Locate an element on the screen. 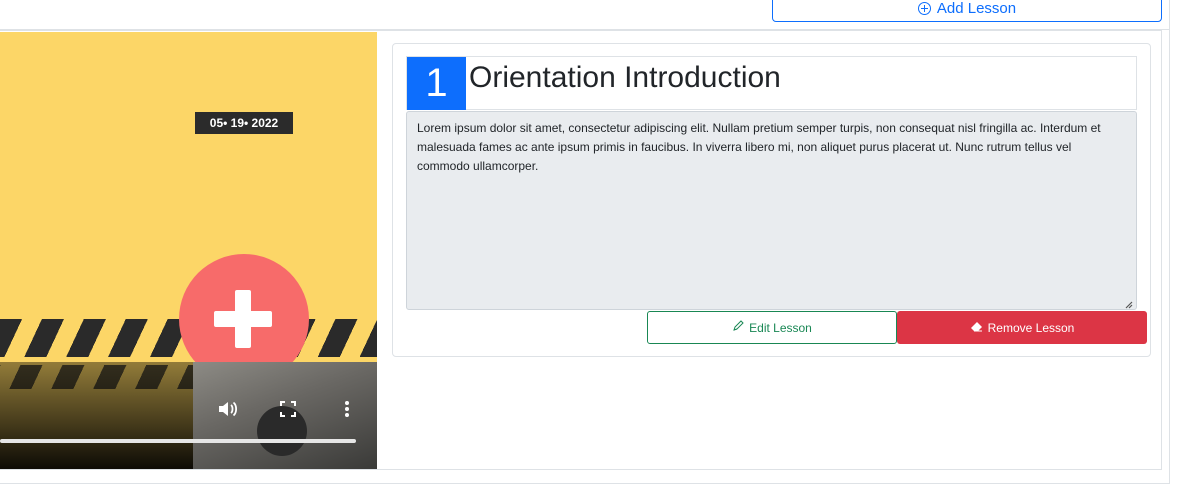 The height and width of the screenshot is (500, 1177). first-aid-plus-icon is located at coordinates (243, 319).